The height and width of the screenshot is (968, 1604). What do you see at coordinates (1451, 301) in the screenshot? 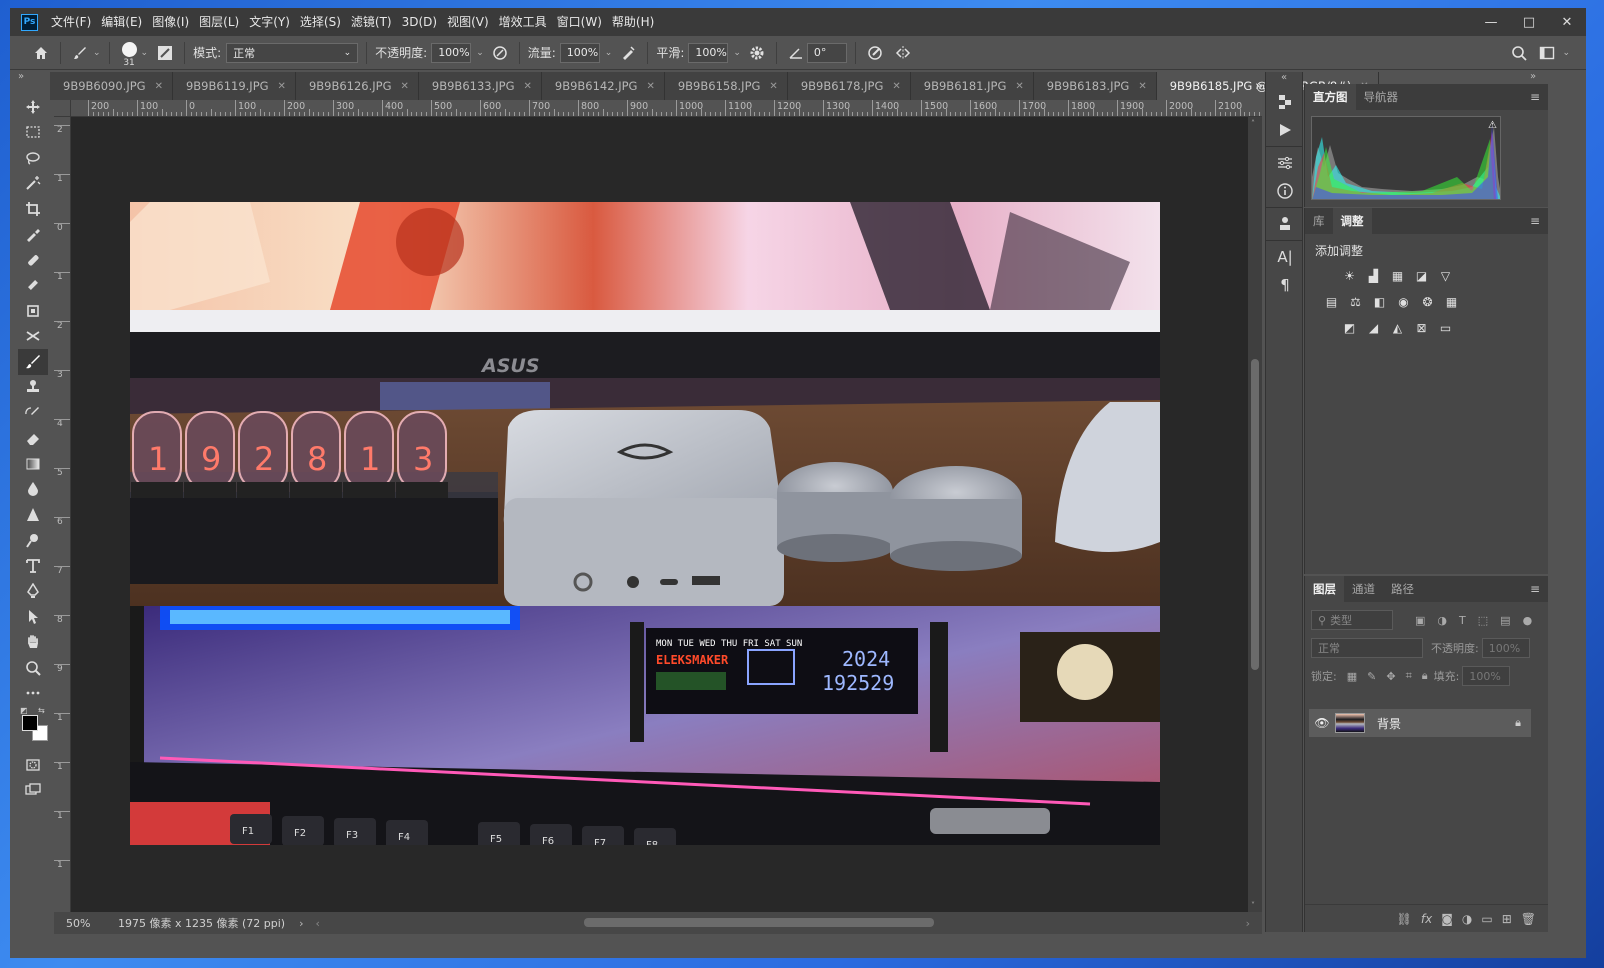
I see `color-lookup-icon: ▦` at bounding box center [1451, 301].